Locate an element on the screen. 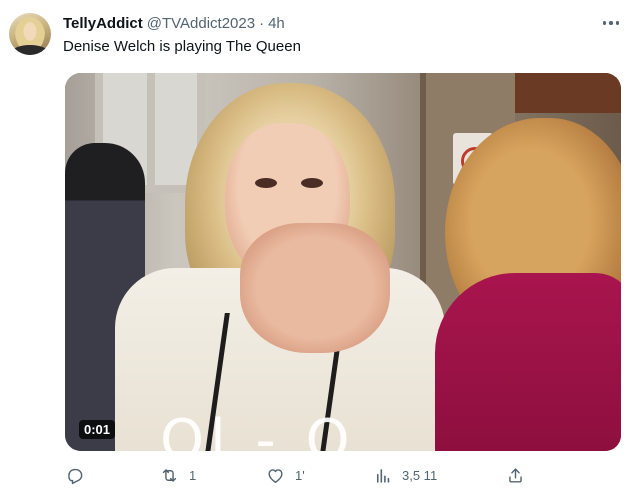 The image size is (634, 493). views-button: 3,5 11 is located at coordinates (405, 475).